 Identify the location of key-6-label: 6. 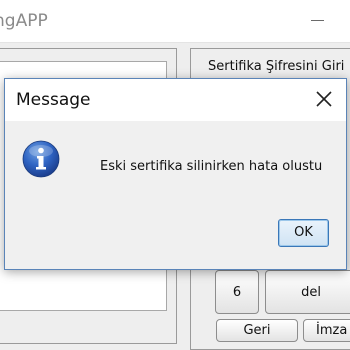
(237, 292).